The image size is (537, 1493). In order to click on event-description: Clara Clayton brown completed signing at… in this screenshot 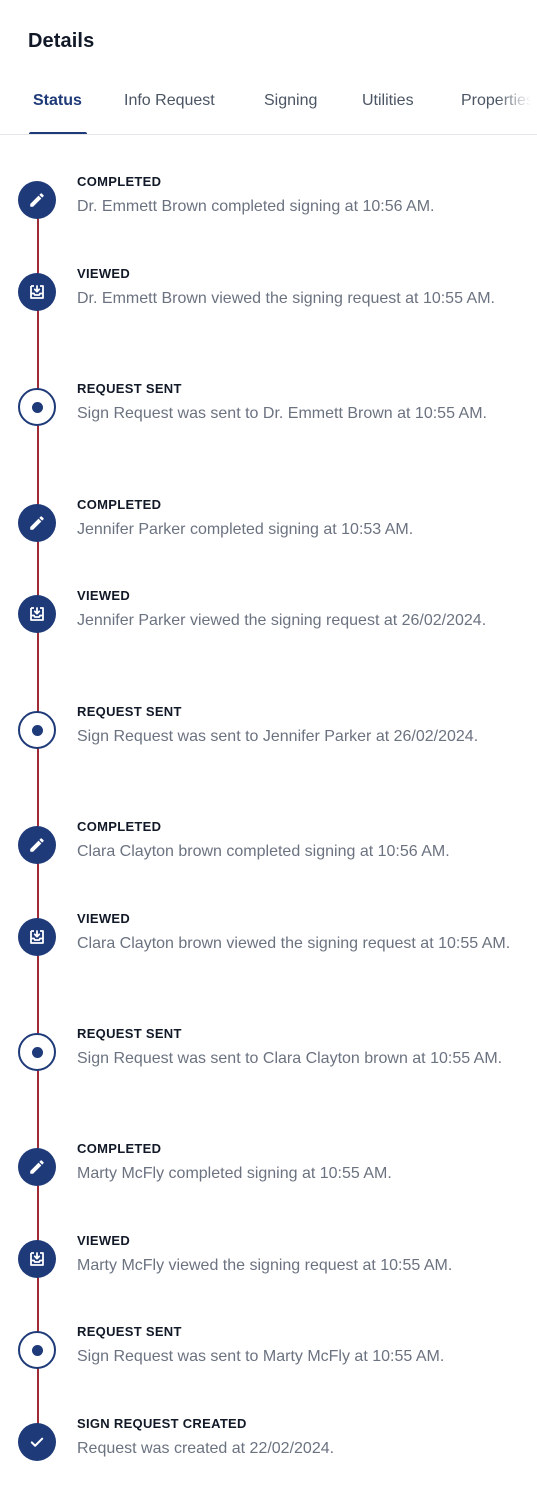, I will do `click(263, 851)`.